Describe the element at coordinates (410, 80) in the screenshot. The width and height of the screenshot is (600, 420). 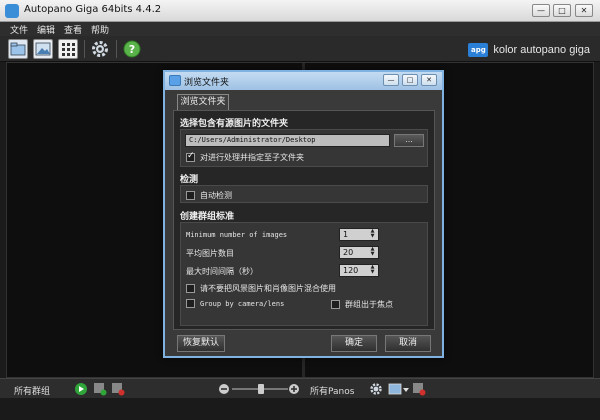
I see `dialog-maximize-button: □` at that location.